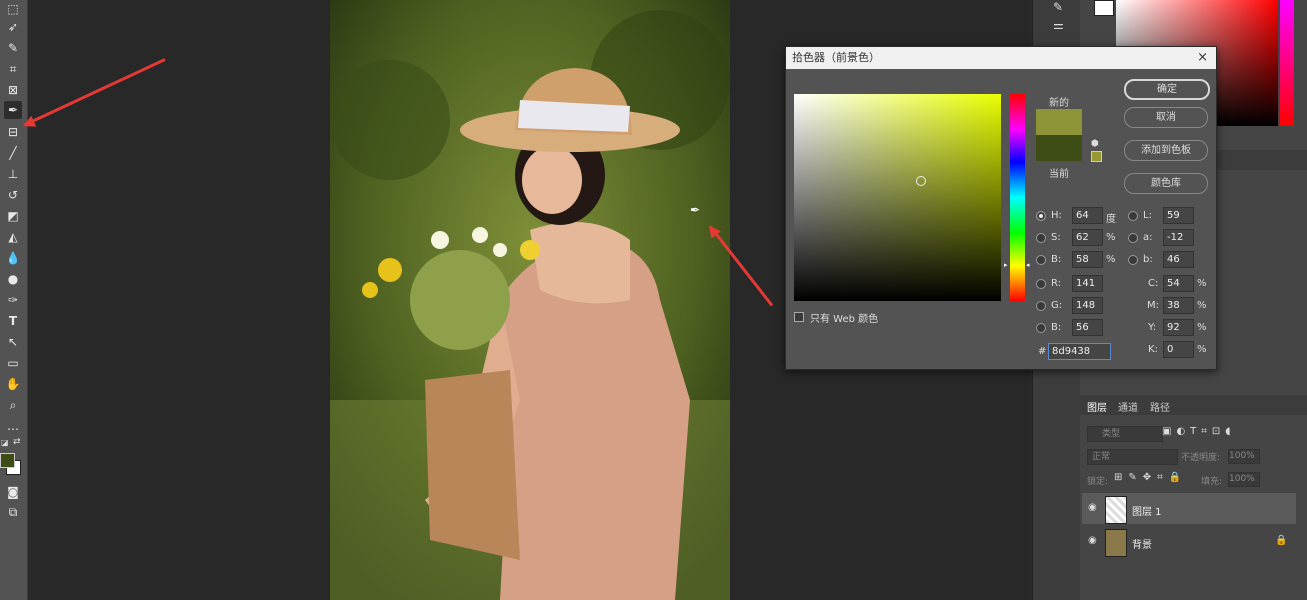 This screenshot has height=600, width=1307. What do you see at coordinates (1087, 259) in the screenshot?
I see `b-field: 58` at bounding box center [1087, 259].